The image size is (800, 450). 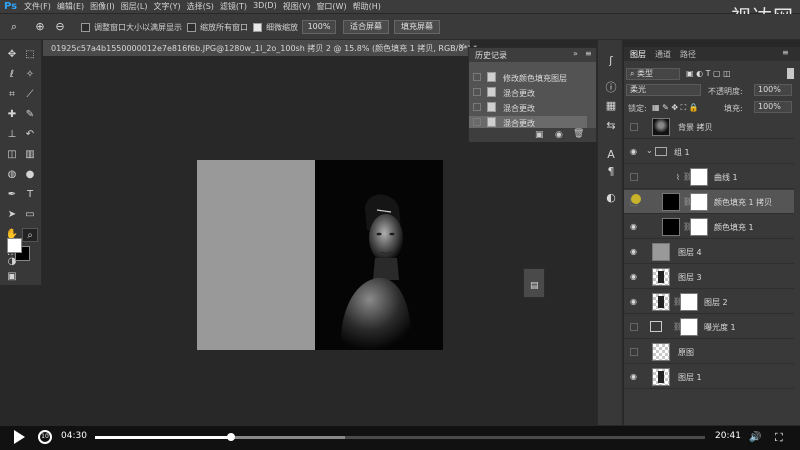 What do you see at coordinates (367, 6) in the screenshot?
I see `menu-item: 帮助(H)` at bounding box center [367, 6].